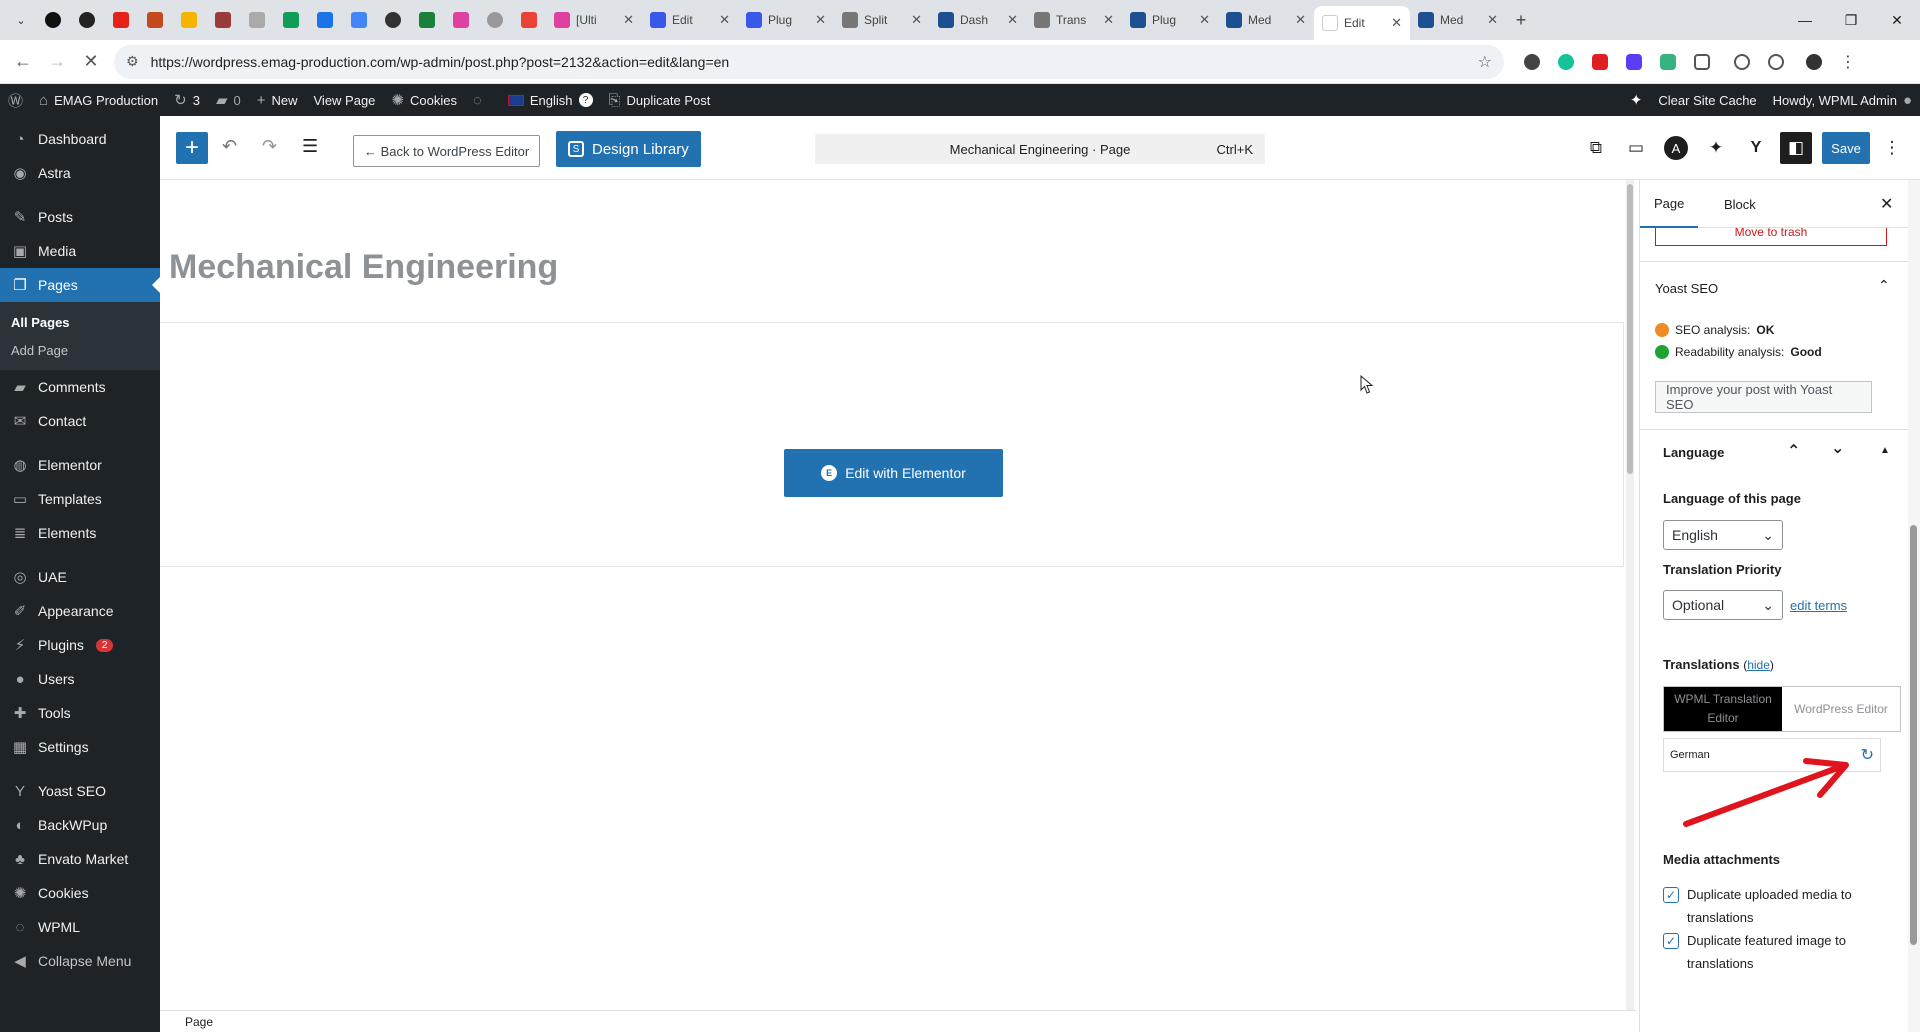 The width and height of the screenshot is (1920, 1032). What do you see at coordinates (1723, 709) in the screenshot?
I see `wpml-translation-editor-option: WPML Translation Editor` at bounding box center [1723, 709].